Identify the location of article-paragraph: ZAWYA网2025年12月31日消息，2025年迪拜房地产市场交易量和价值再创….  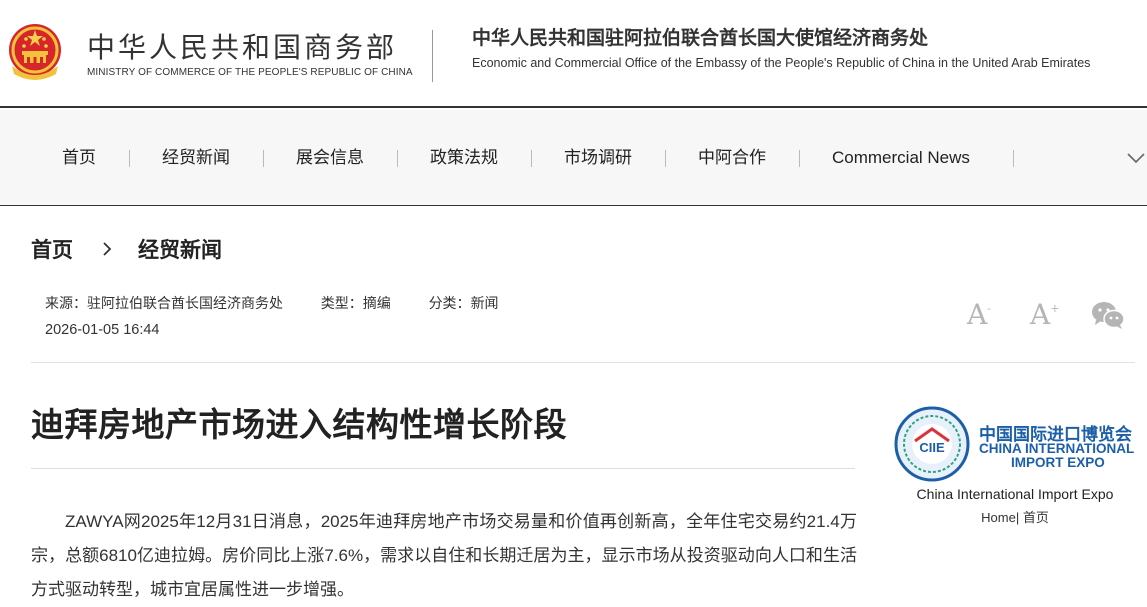
(444, 555).